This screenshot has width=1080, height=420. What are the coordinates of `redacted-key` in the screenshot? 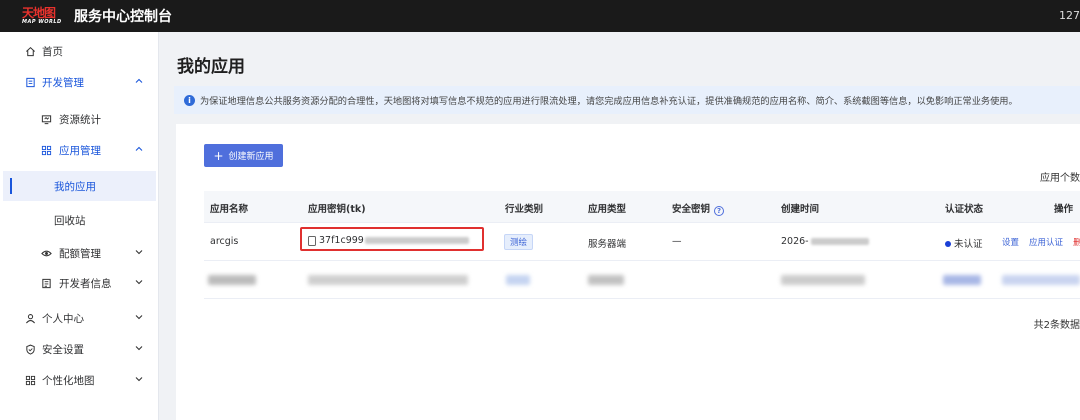 It's located at (416, 240).